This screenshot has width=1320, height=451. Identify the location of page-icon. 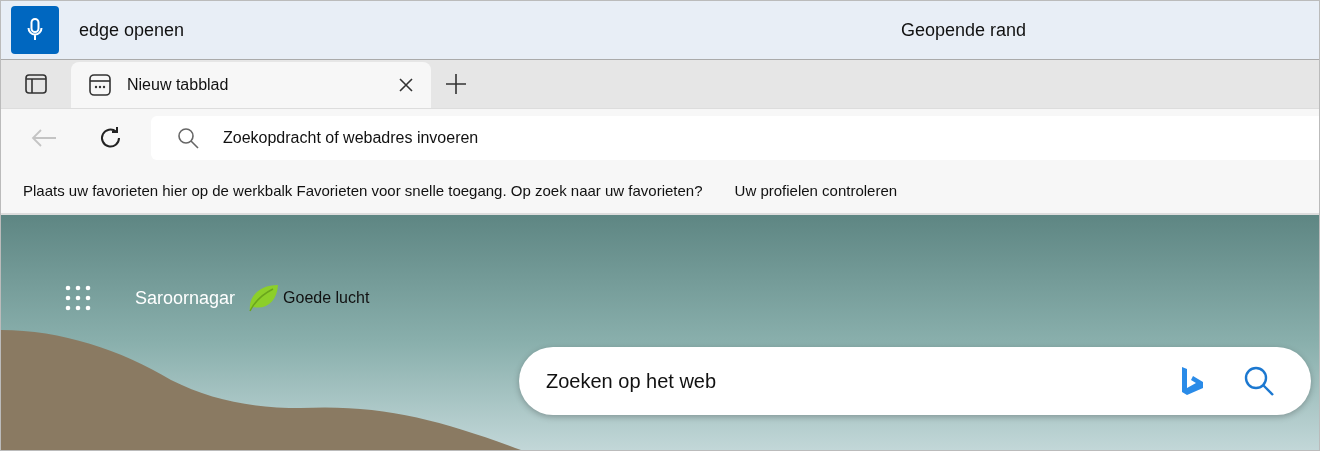
(100, 85).